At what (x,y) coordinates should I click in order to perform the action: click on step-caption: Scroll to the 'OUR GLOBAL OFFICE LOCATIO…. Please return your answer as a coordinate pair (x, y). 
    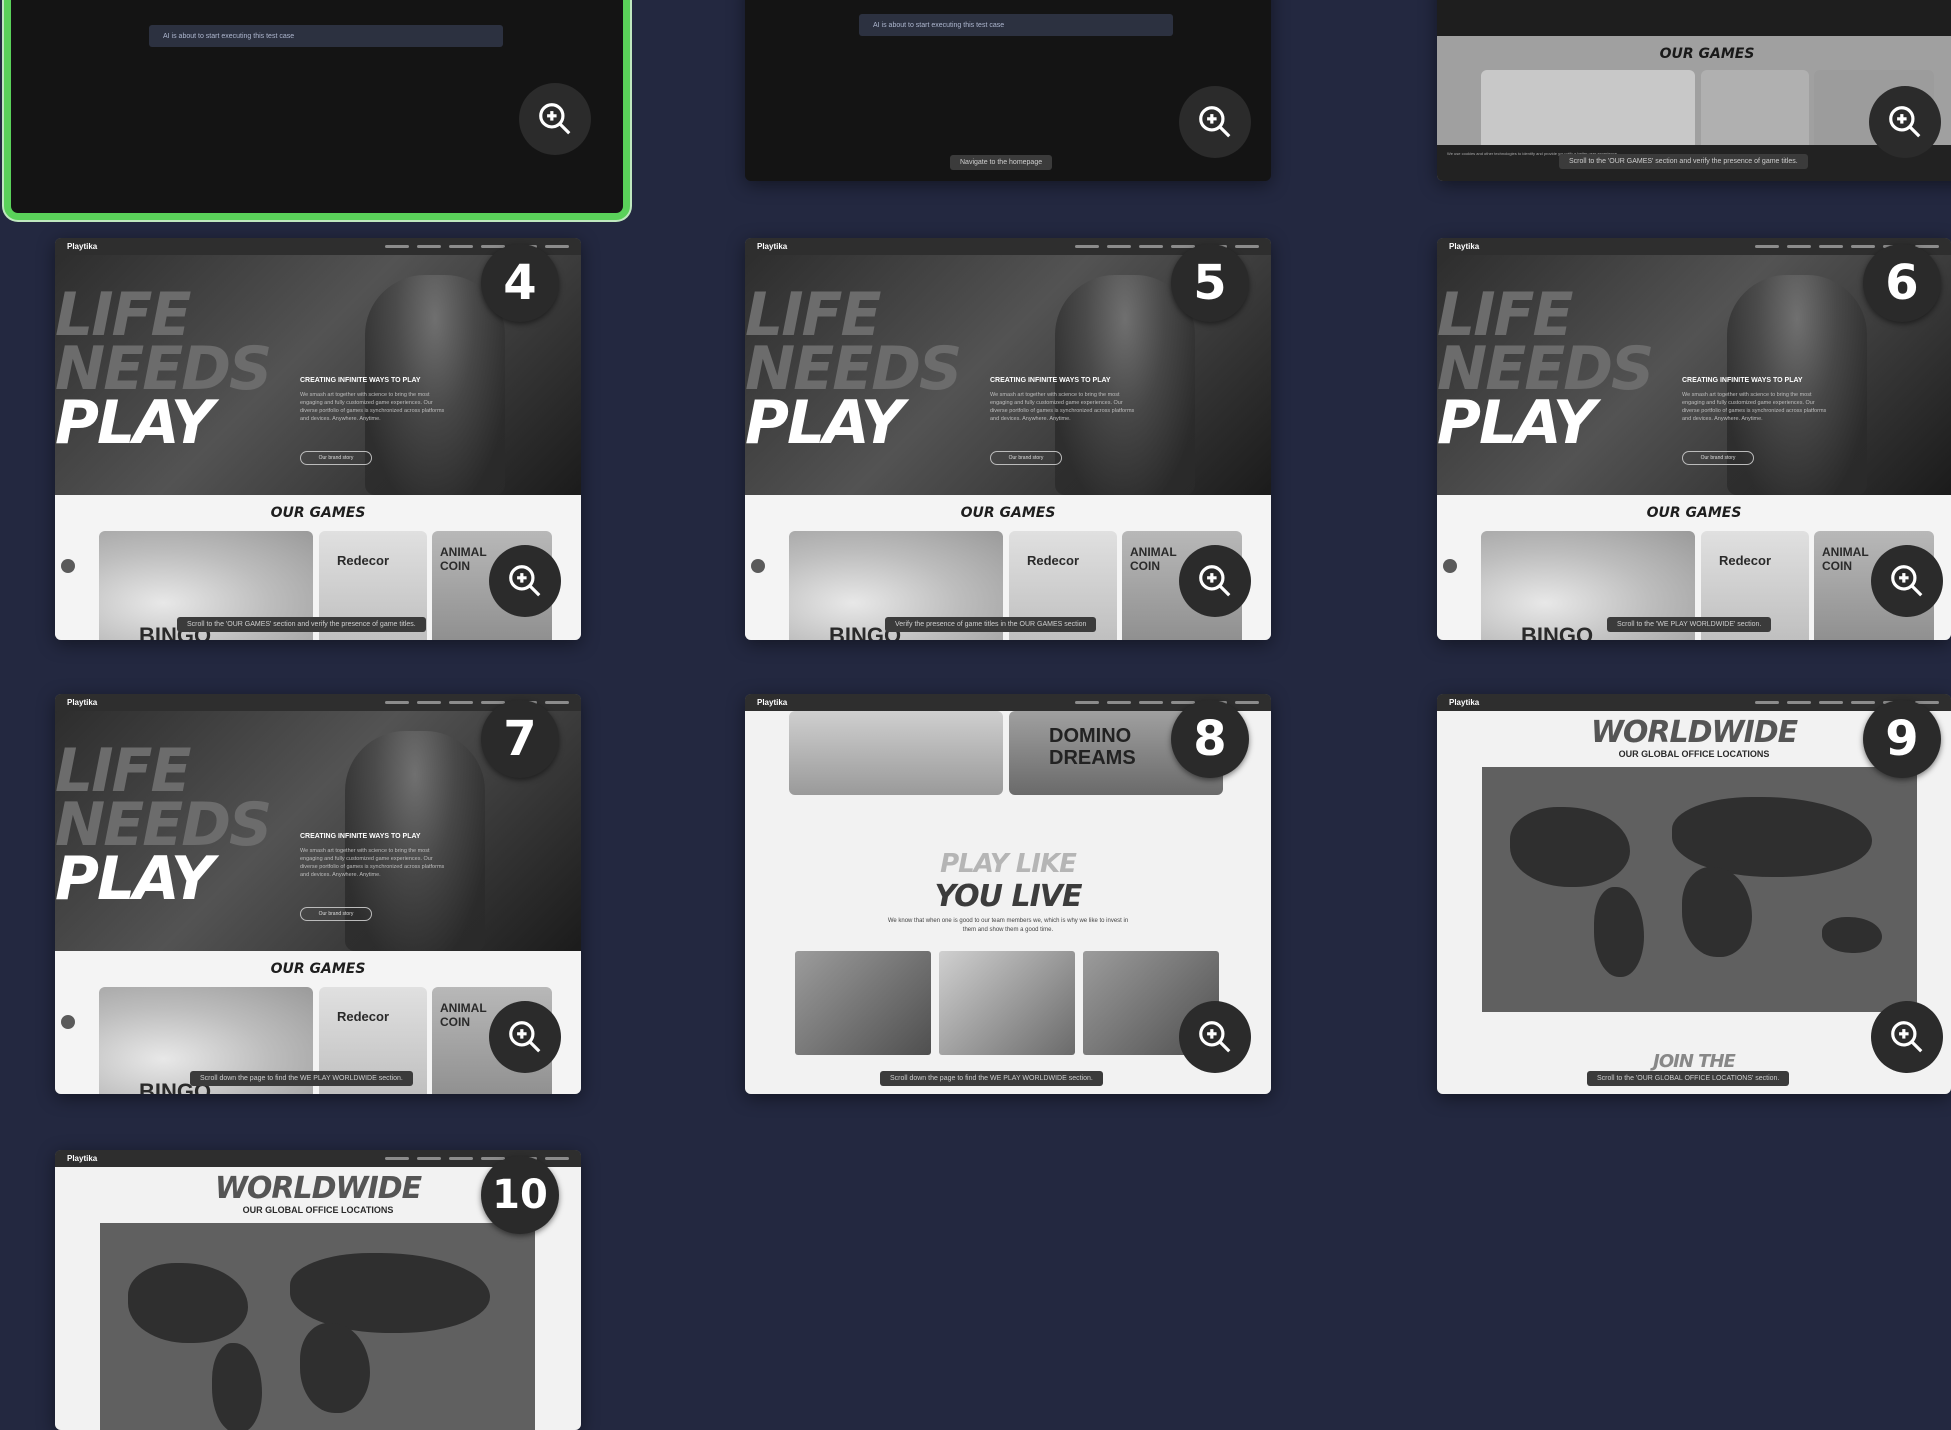
    Looking at the image, I should click on (1688, 1078).